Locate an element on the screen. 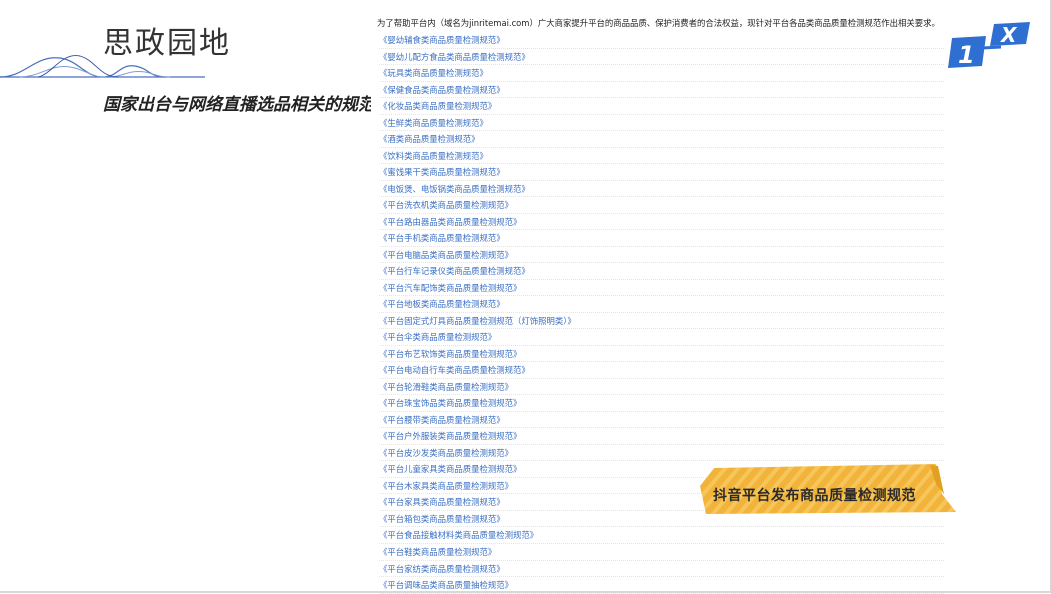 The width and height of the screenshot is (1051, 594). banner-text: 抖音平台发布商品质量检测规范 is located at coordinates (814, 496).